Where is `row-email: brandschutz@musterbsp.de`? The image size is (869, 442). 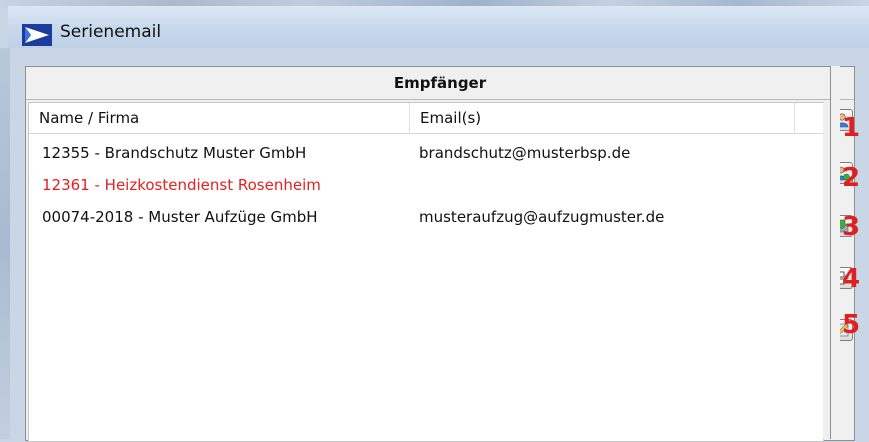
row-email: brandschutz@musterbsp.de is located at coordinates (525, 153).